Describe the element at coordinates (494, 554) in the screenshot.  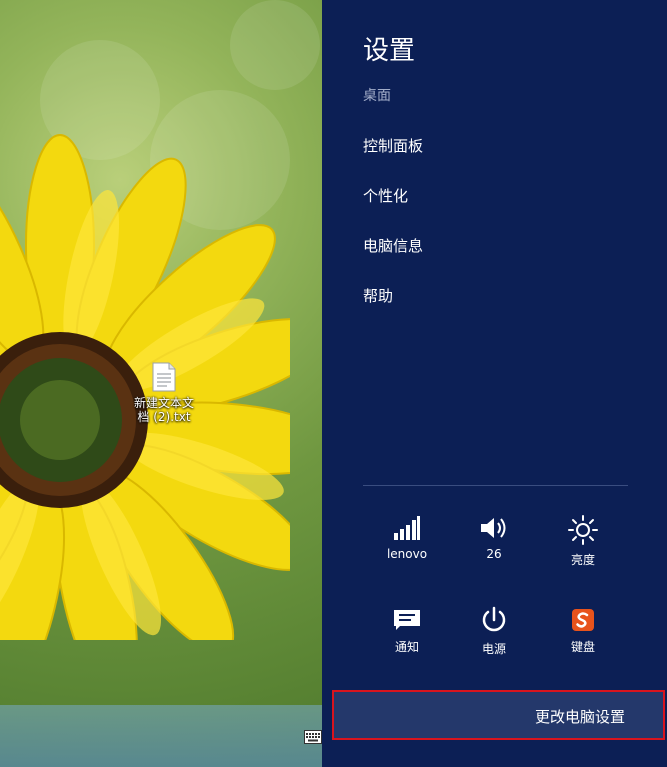
I see `volume-label: 26` at that location.